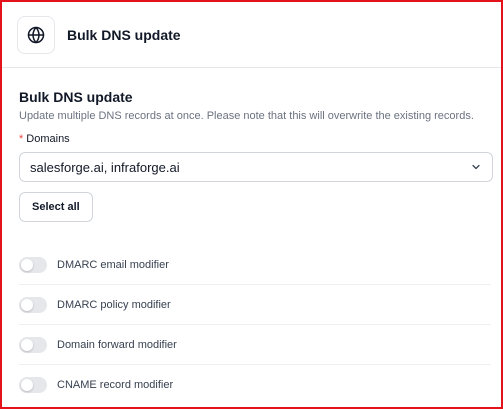  I want to click on toggle-label: DMARC policy modifier, so click(114, 304).